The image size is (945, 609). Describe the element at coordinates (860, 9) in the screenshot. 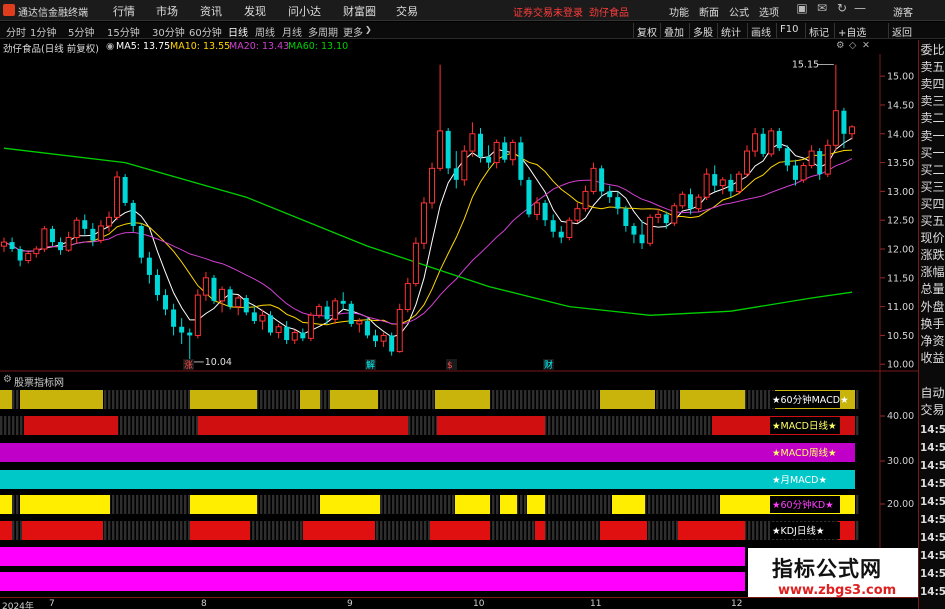

I see `minimize-button: —` at that location.